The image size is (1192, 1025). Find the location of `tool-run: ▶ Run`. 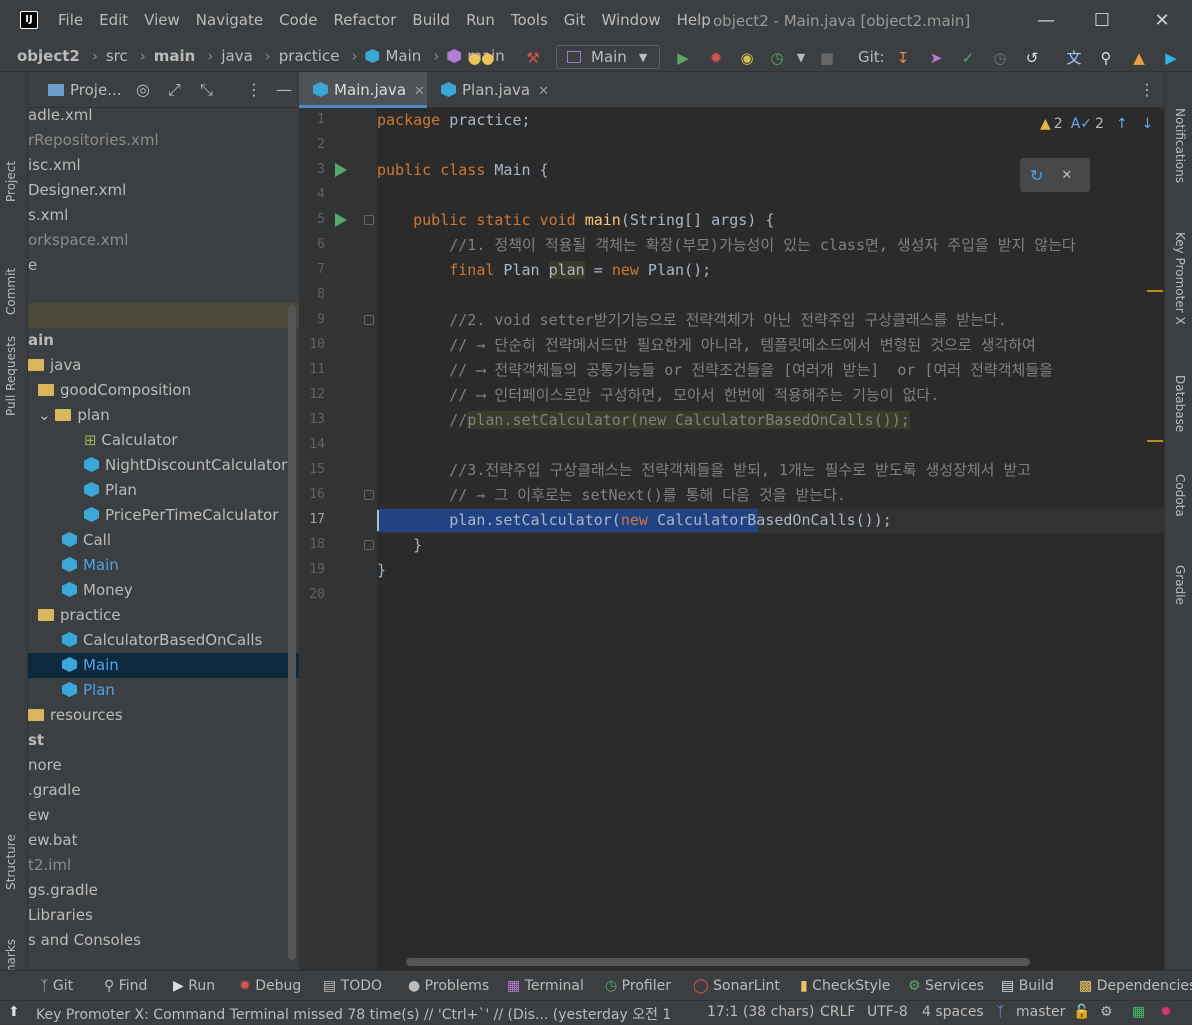

tool-run: ▶ Run is located at coordinates (194, 986).